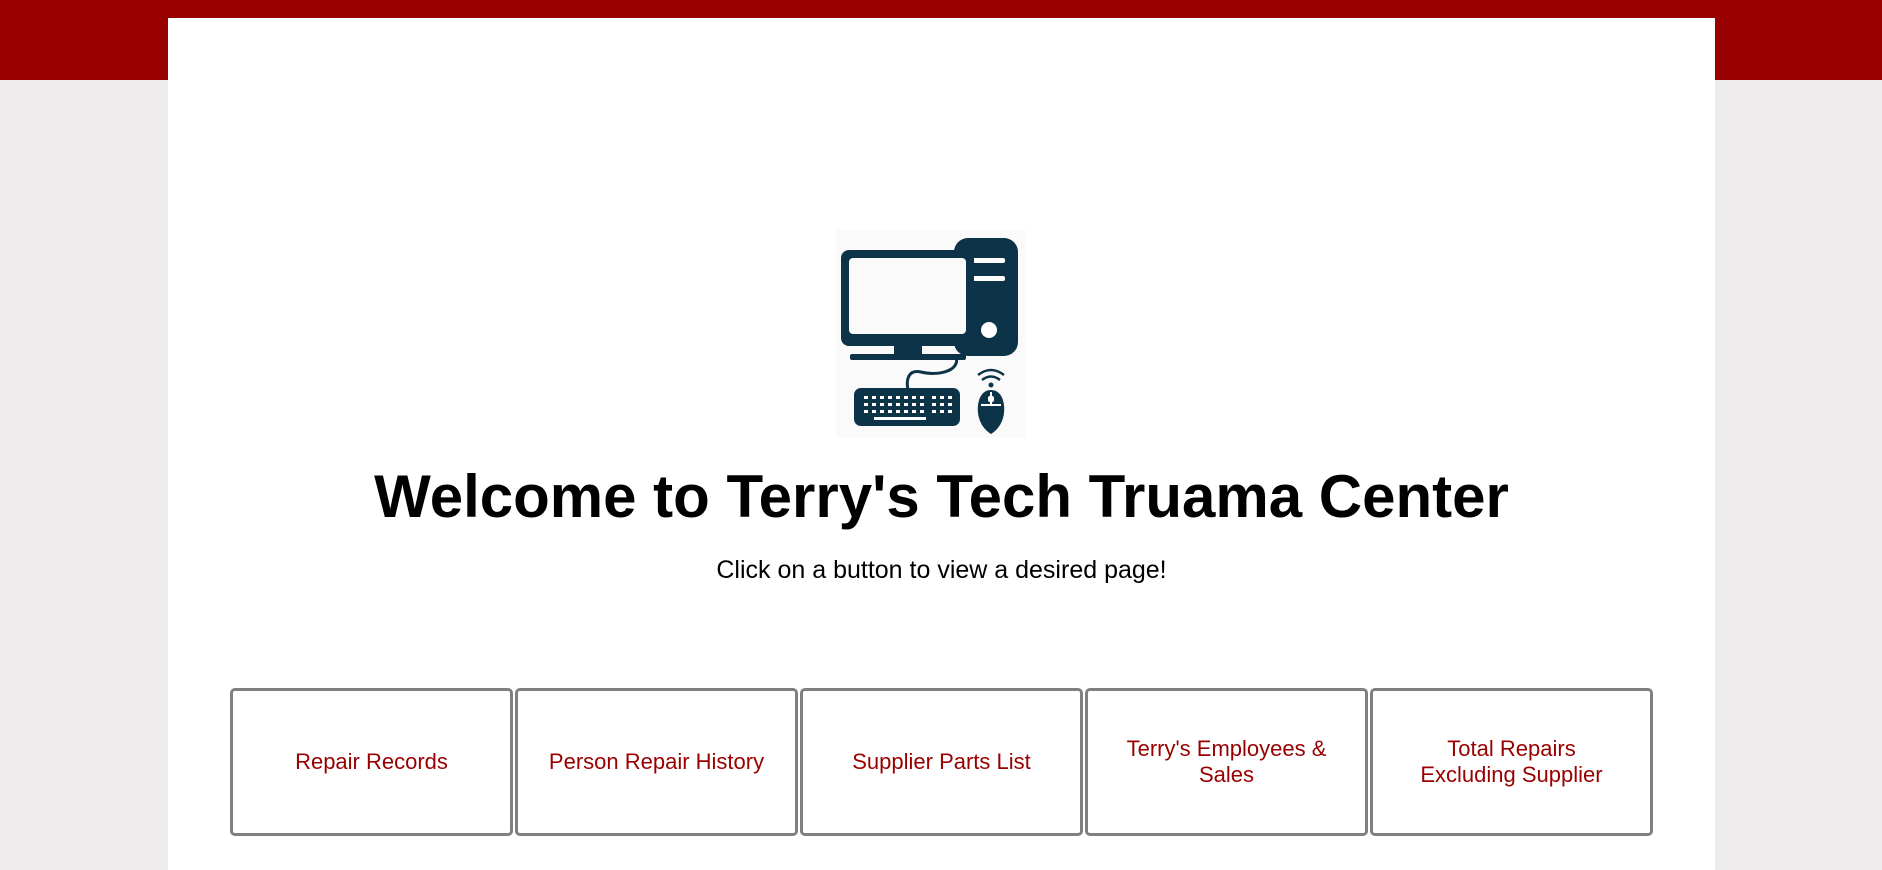  Describe the element at coordinates (1226, 762) in the screenshot. I see `employees-sales-button: Terry's Employees & Sales` at that location.